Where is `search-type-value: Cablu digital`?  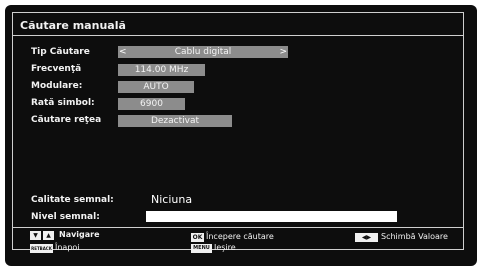
search-type-value: Cablu digital is located at coordinates (203, 52).